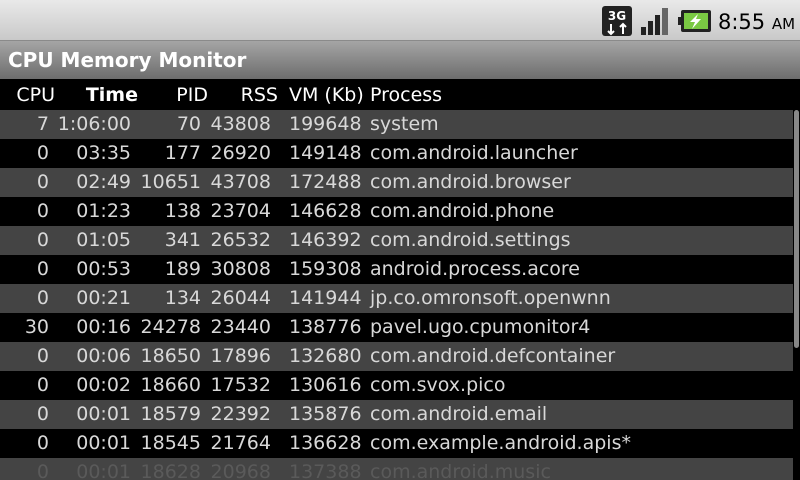  I want to click on cell-pid: 10651, so click(170, 182).